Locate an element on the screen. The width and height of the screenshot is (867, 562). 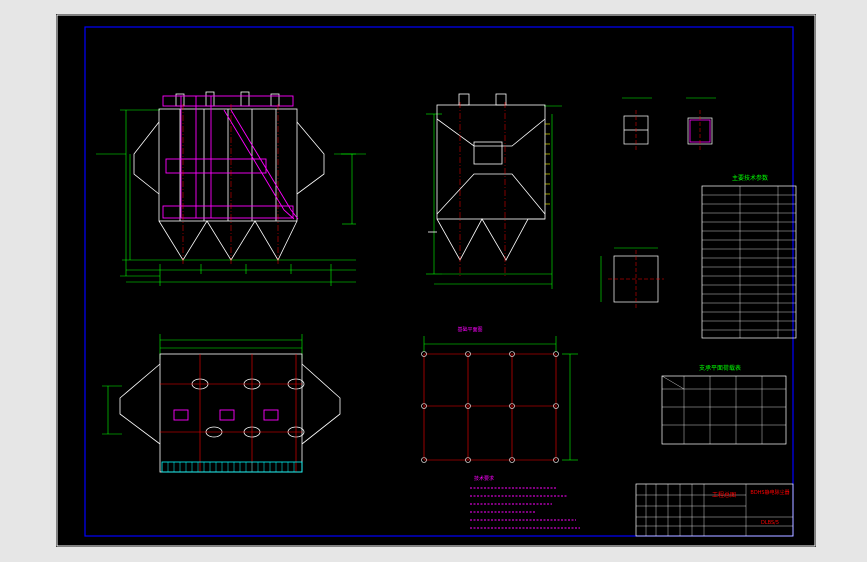
tech-params-table: 主要技术参数 is located at coordinates (749, 256).